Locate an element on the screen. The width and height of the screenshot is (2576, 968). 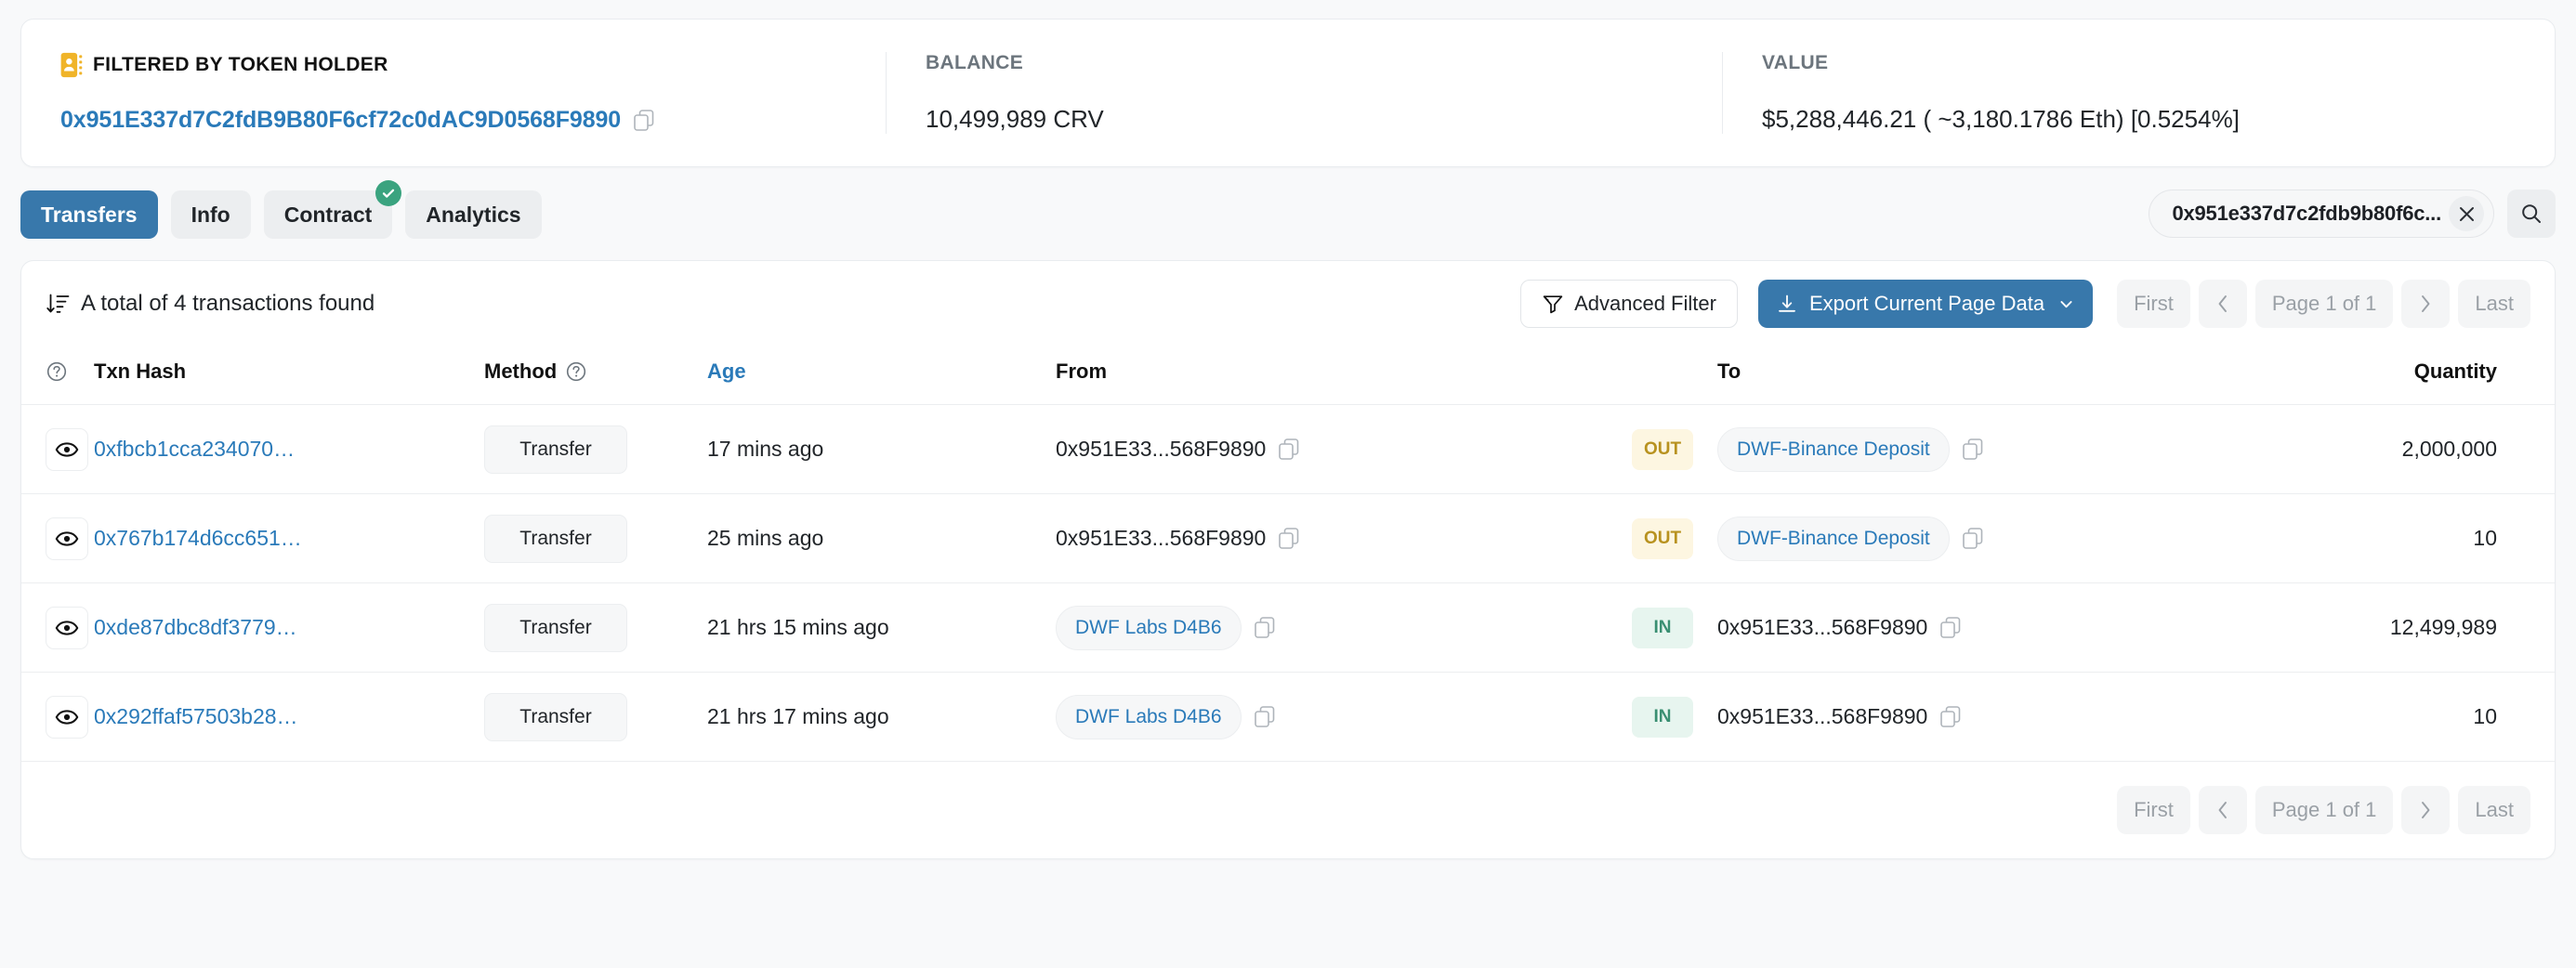
tab-contract: Contract is located at coordinates (332, 209).